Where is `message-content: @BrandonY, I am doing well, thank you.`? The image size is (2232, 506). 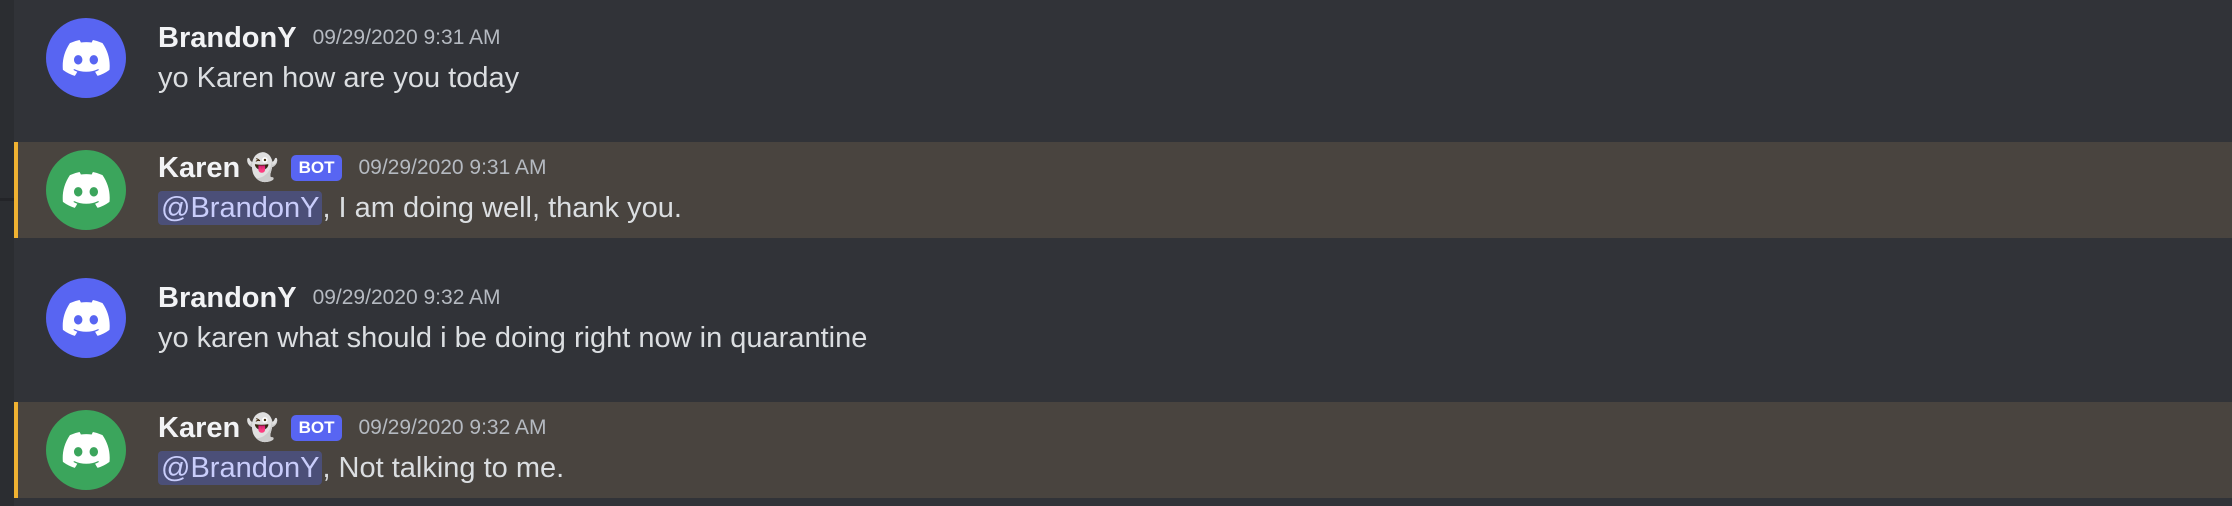 message-content: @BrandonY, I am doing well, thank you. is located at coordinates (420, 208).